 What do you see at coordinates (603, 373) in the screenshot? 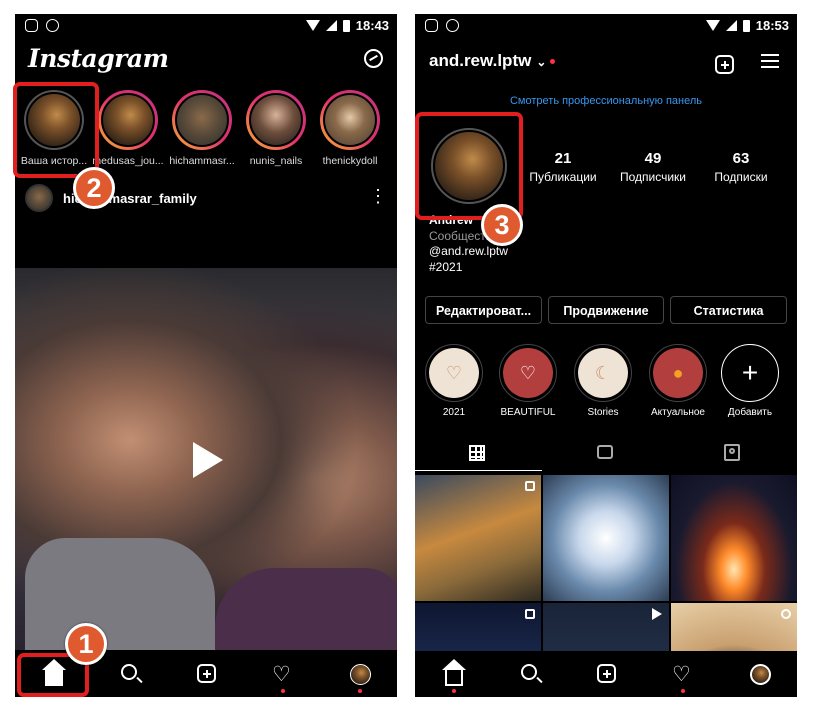
I see `highlight-cover: ☾` at bounding box center [603, 373].